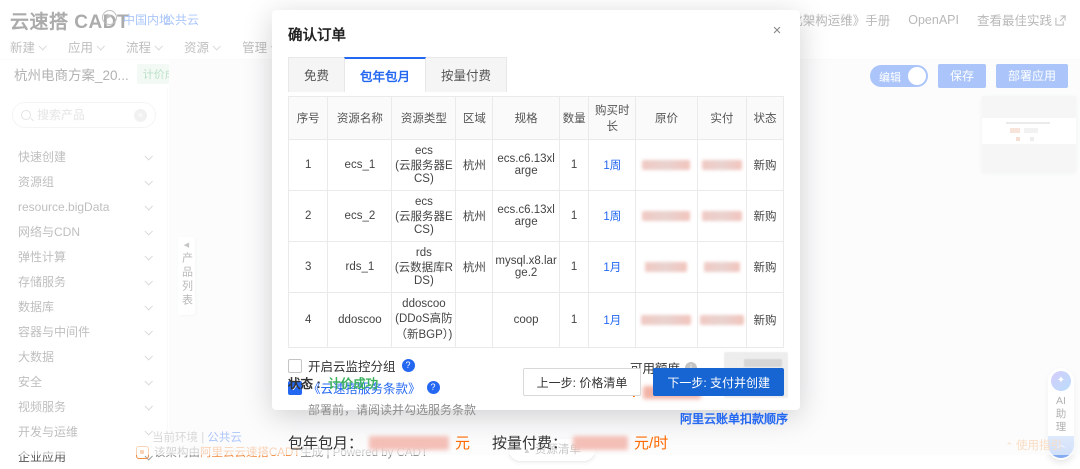  Describe the element at coordinates (474, 118) in the screenshot. I see `col-region: 区域` at that location.